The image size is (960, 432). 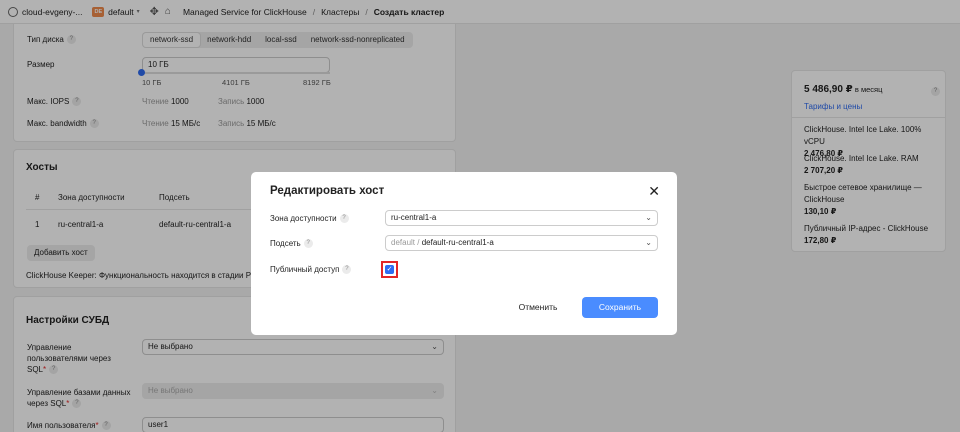 I want to click on zone-value: ru-central1-a, so click(x=414, y=217).